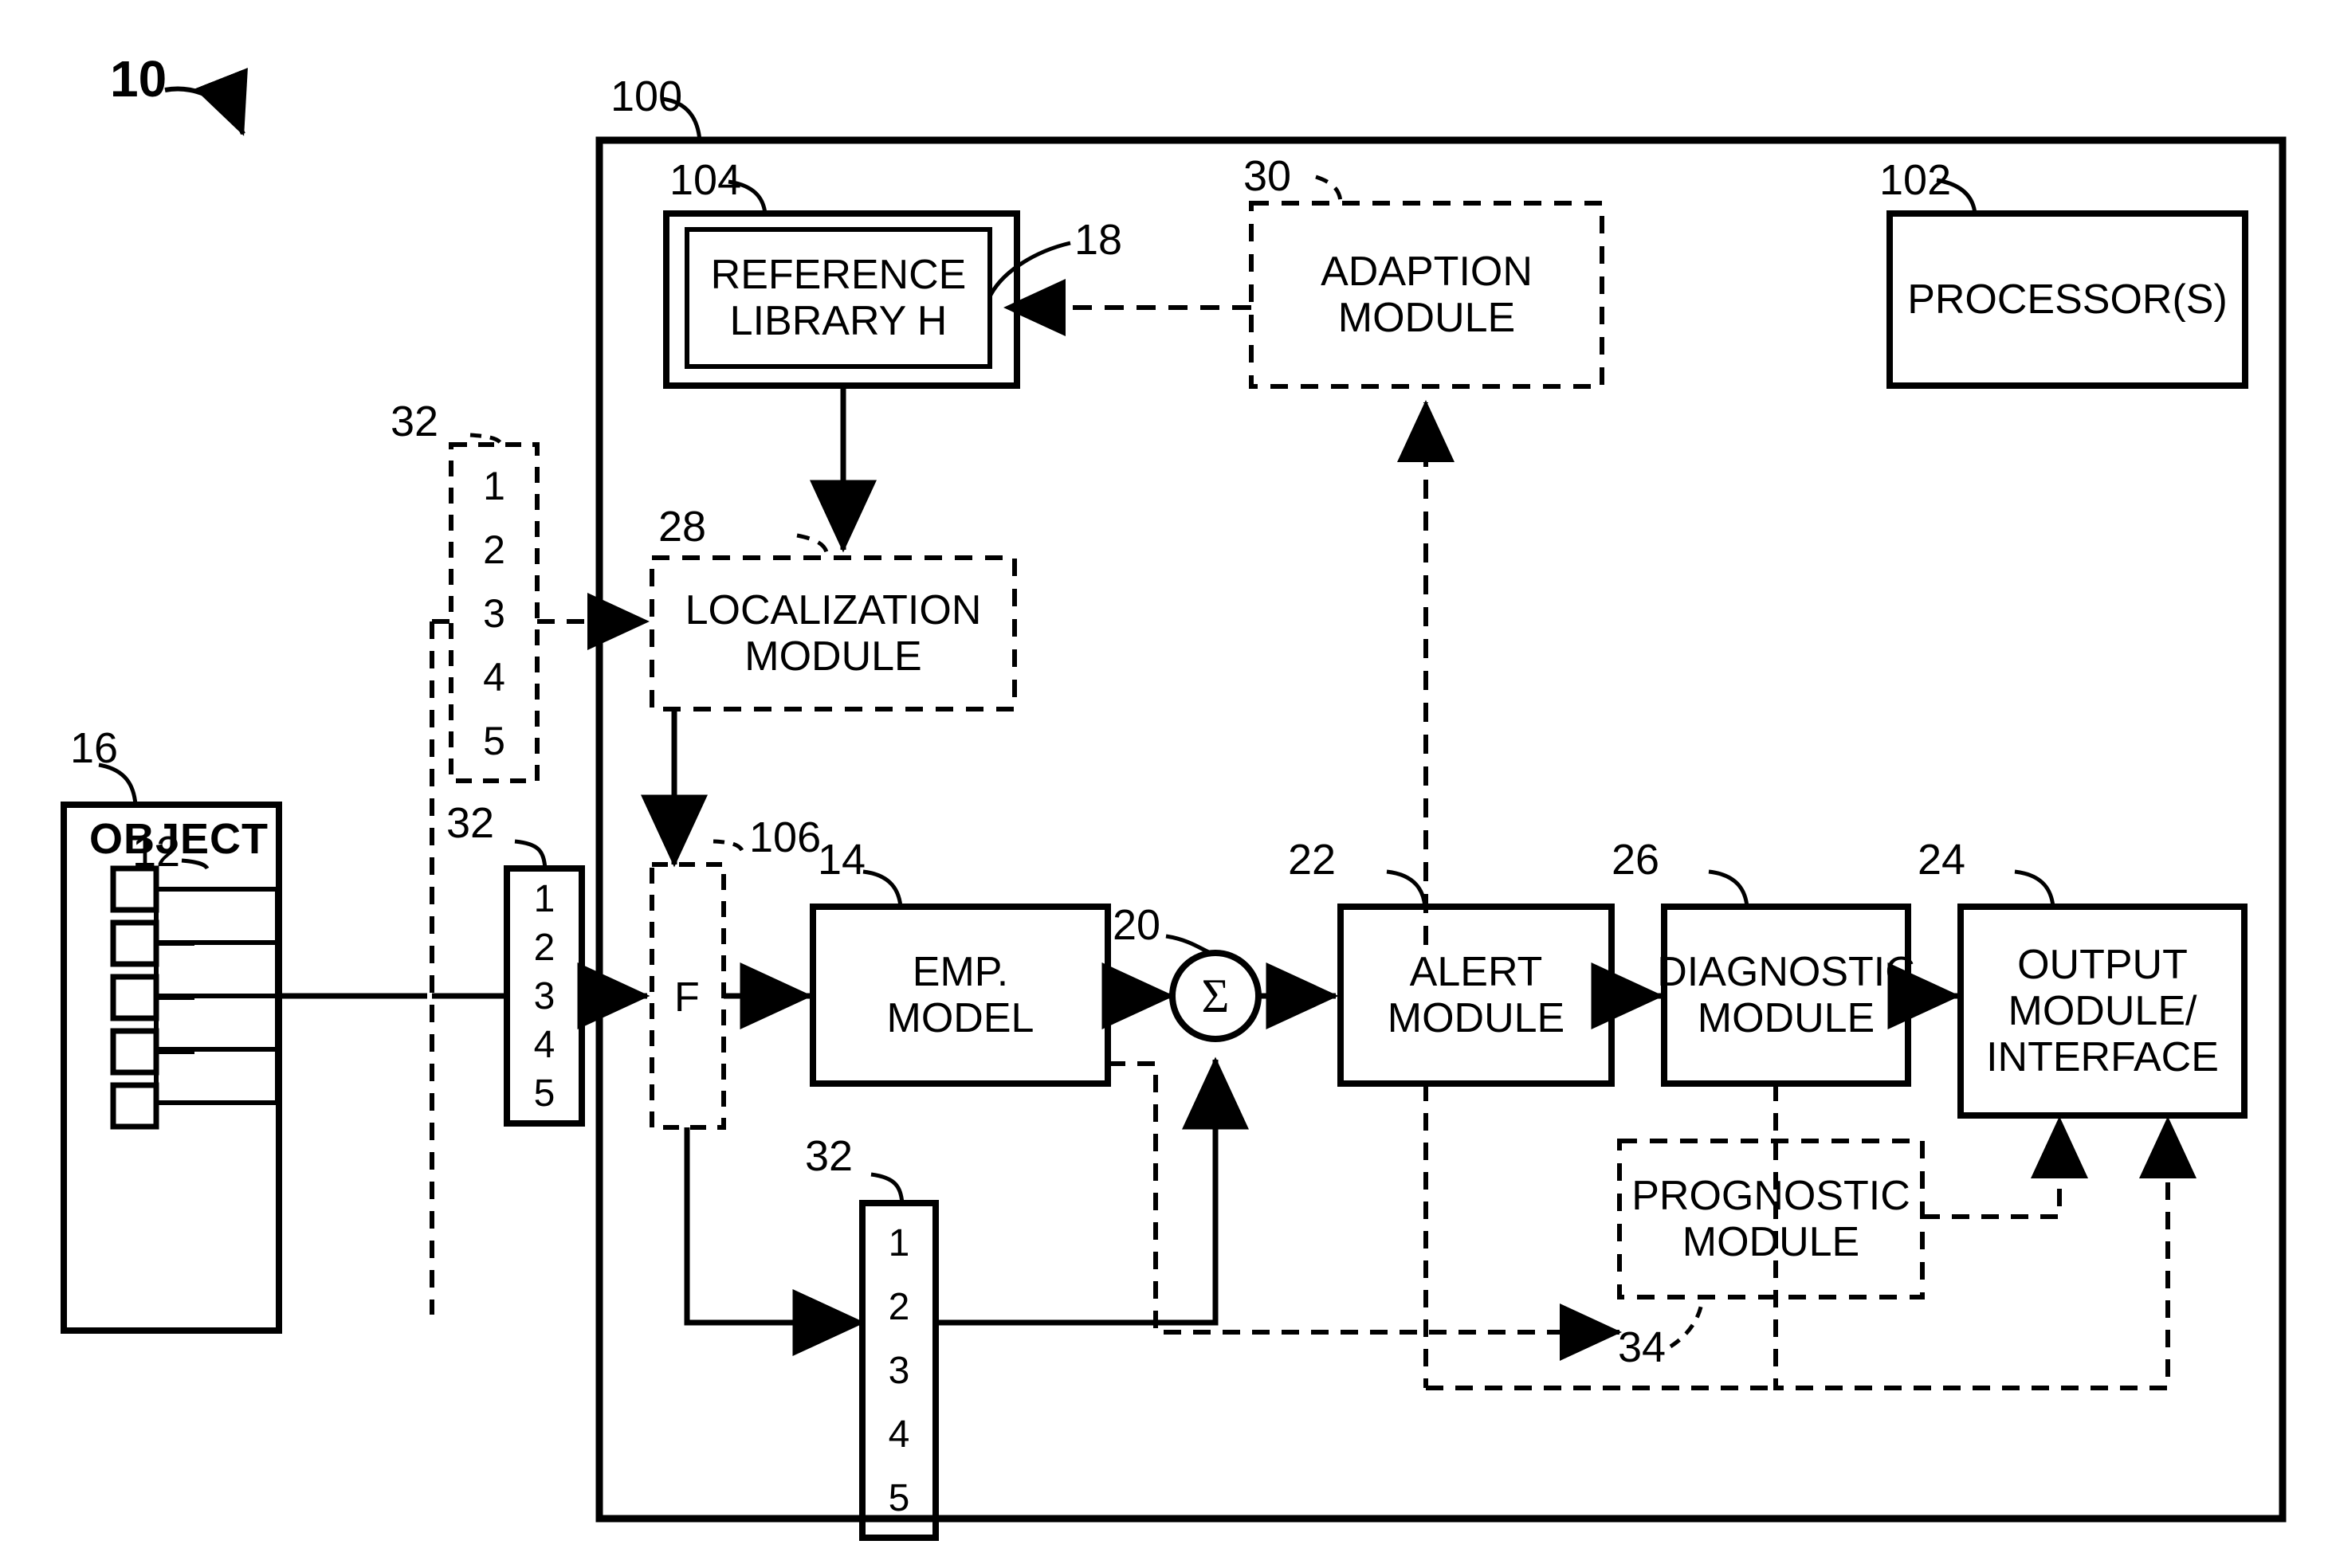 This screenshot has height=1568, width=2332. I want to click on emp-model-ref-14: 14, so click(842, 860).